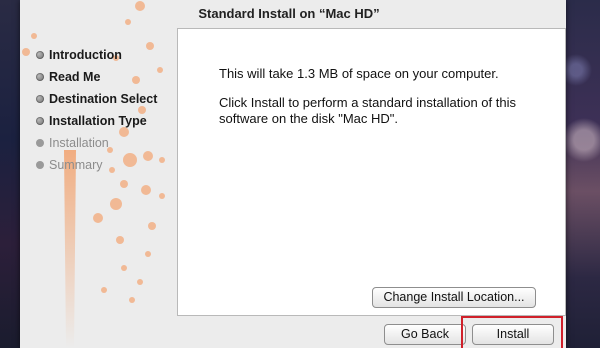 This screenshot has height=348, width=600. I want to click on step-label: Installation Type, so click(98, 121).